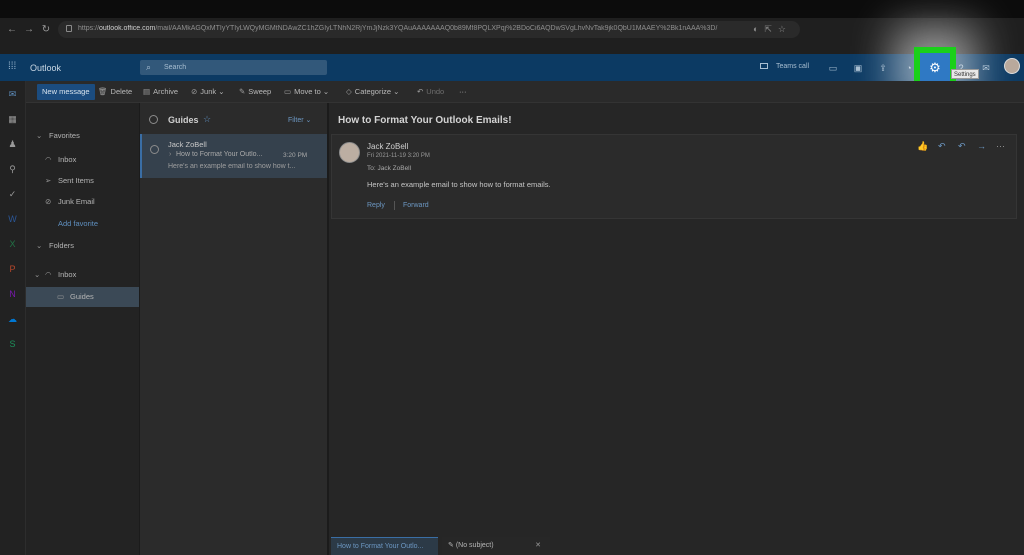 This screenshot has width=1024, height=555. I want to click on folder-guides: ▭ Guides, so click(82, 297).